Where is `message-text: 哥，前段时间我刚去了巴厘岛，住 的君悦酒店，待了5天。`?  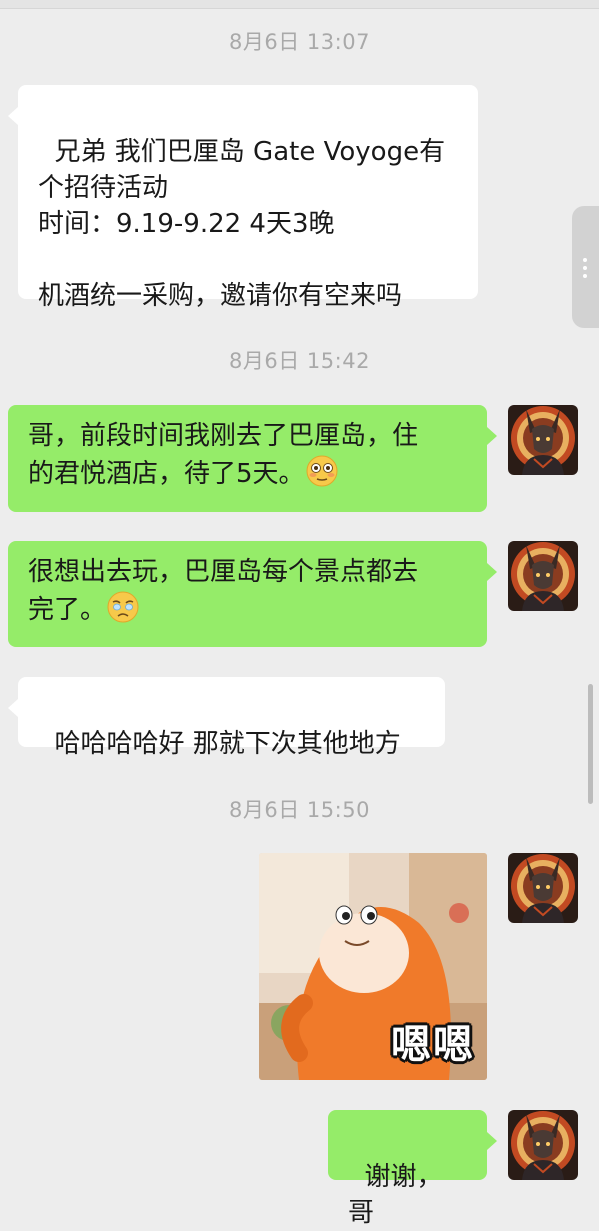
message-text: 哥，前段时间我刚去了巴厘岛，住 的君悦酒店，待了5天。 is located at coordinates (223, 455).